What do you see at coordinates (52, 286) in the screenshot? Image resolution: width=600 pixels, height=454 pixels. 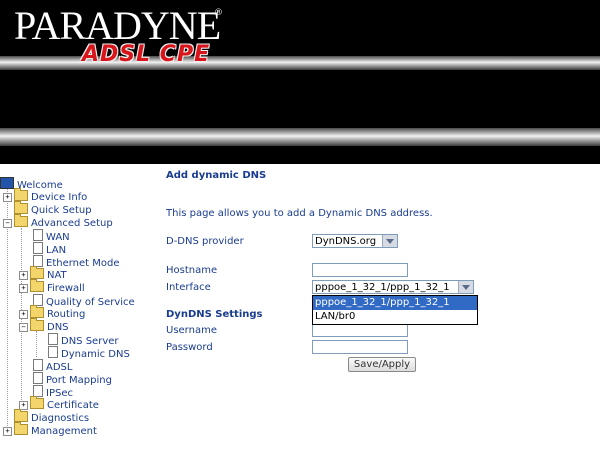 I see `sidebar-item-firewall: + Firewall` at bounding box center [52, 286].